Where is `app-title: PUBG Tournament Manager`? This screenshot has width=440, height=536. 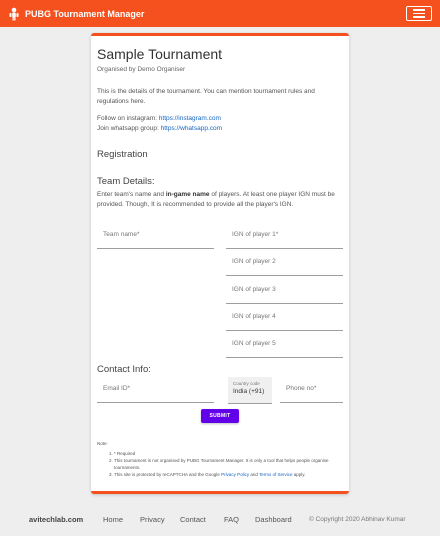 app-title: PUBG Tournament Manager is located at coordinates (85, 13).